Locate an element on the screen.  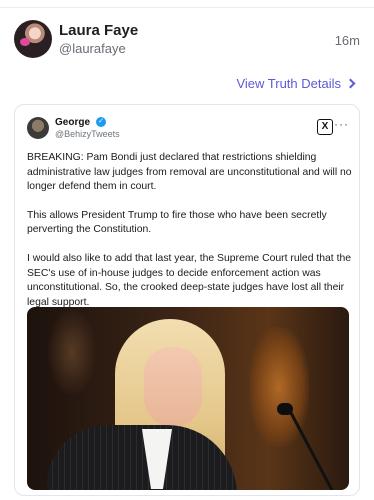
verified-badge-icon: ✓ is located at coordinates (101, 122).